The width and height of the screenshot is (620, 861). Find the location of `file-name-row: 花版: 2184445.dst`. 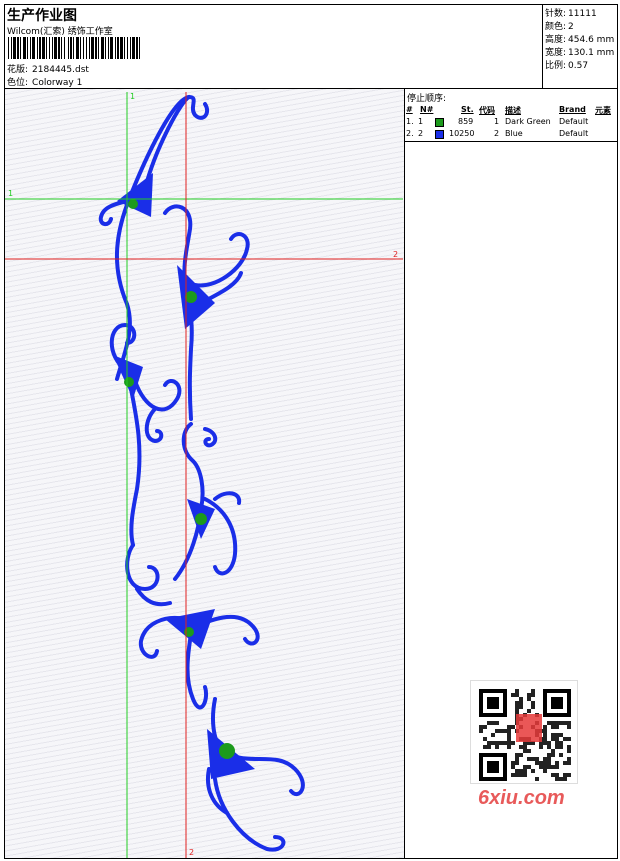

file-name-row: 花版: 2184445.dst is located at coordinates (48, 68).